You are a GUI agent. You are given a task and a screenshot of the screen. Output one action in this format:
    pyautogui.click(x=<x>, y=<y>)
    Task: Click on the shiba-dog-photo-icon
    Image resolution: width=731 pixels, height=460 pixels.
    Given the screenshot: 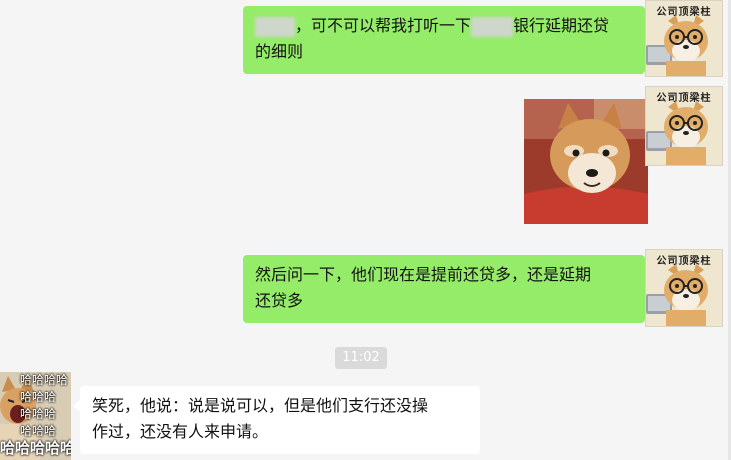 What is the action you would take?
    pyautogui.click(x=586, y=161)
    